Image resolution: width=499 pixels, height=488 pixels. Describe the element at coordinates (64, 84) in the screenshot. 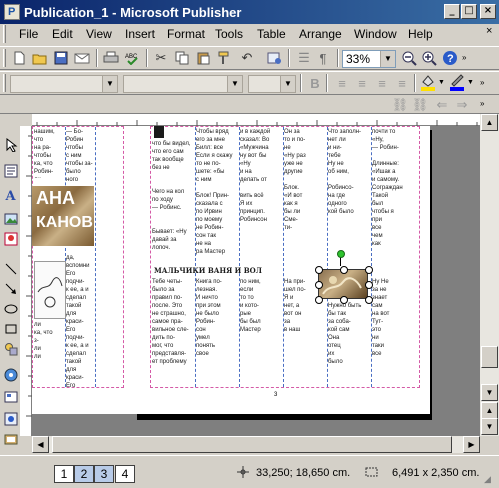

I see `style-combo: ▼` at that location.